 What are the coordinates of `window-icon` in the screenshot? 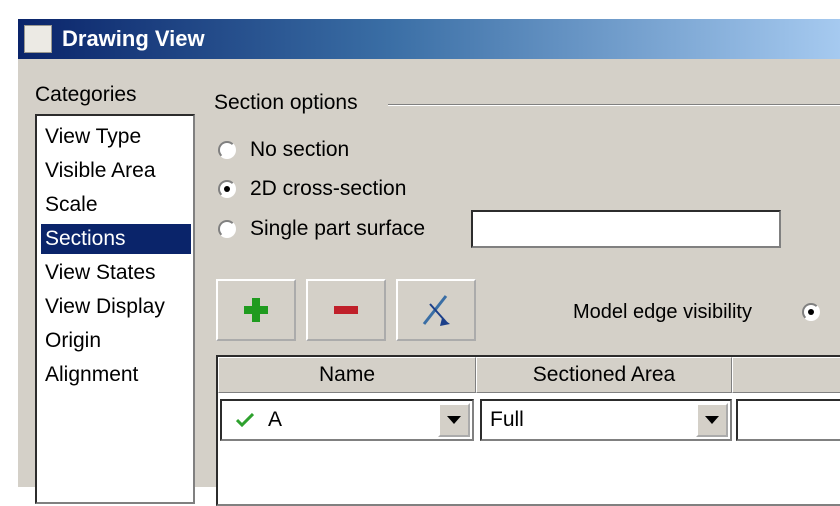 It's located at (38, 39).